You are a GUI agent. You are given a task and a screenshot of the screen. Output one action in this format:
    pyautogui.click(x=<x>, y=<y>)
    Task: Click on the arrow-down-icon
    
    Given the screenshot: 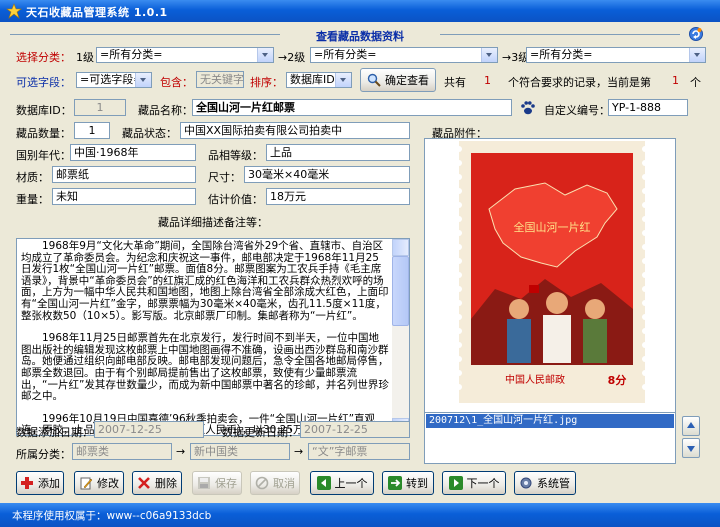 What is the action you would take?
    pyautogui.click(x=691, y=449)
    